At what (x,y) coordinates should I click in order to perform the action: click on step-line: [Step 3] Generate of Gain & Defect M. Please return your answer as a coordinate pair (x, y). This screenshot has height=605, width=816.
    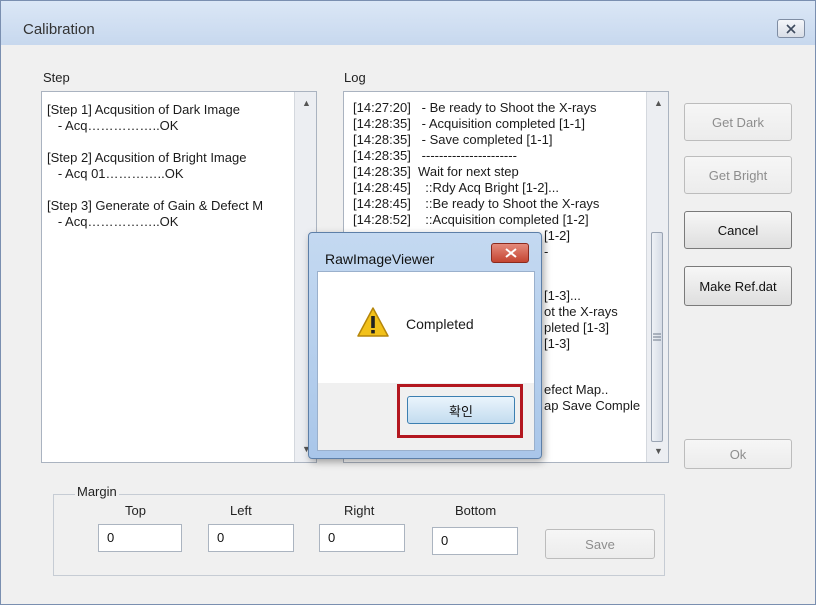
    Looking at the image, I should click on (155, 205).